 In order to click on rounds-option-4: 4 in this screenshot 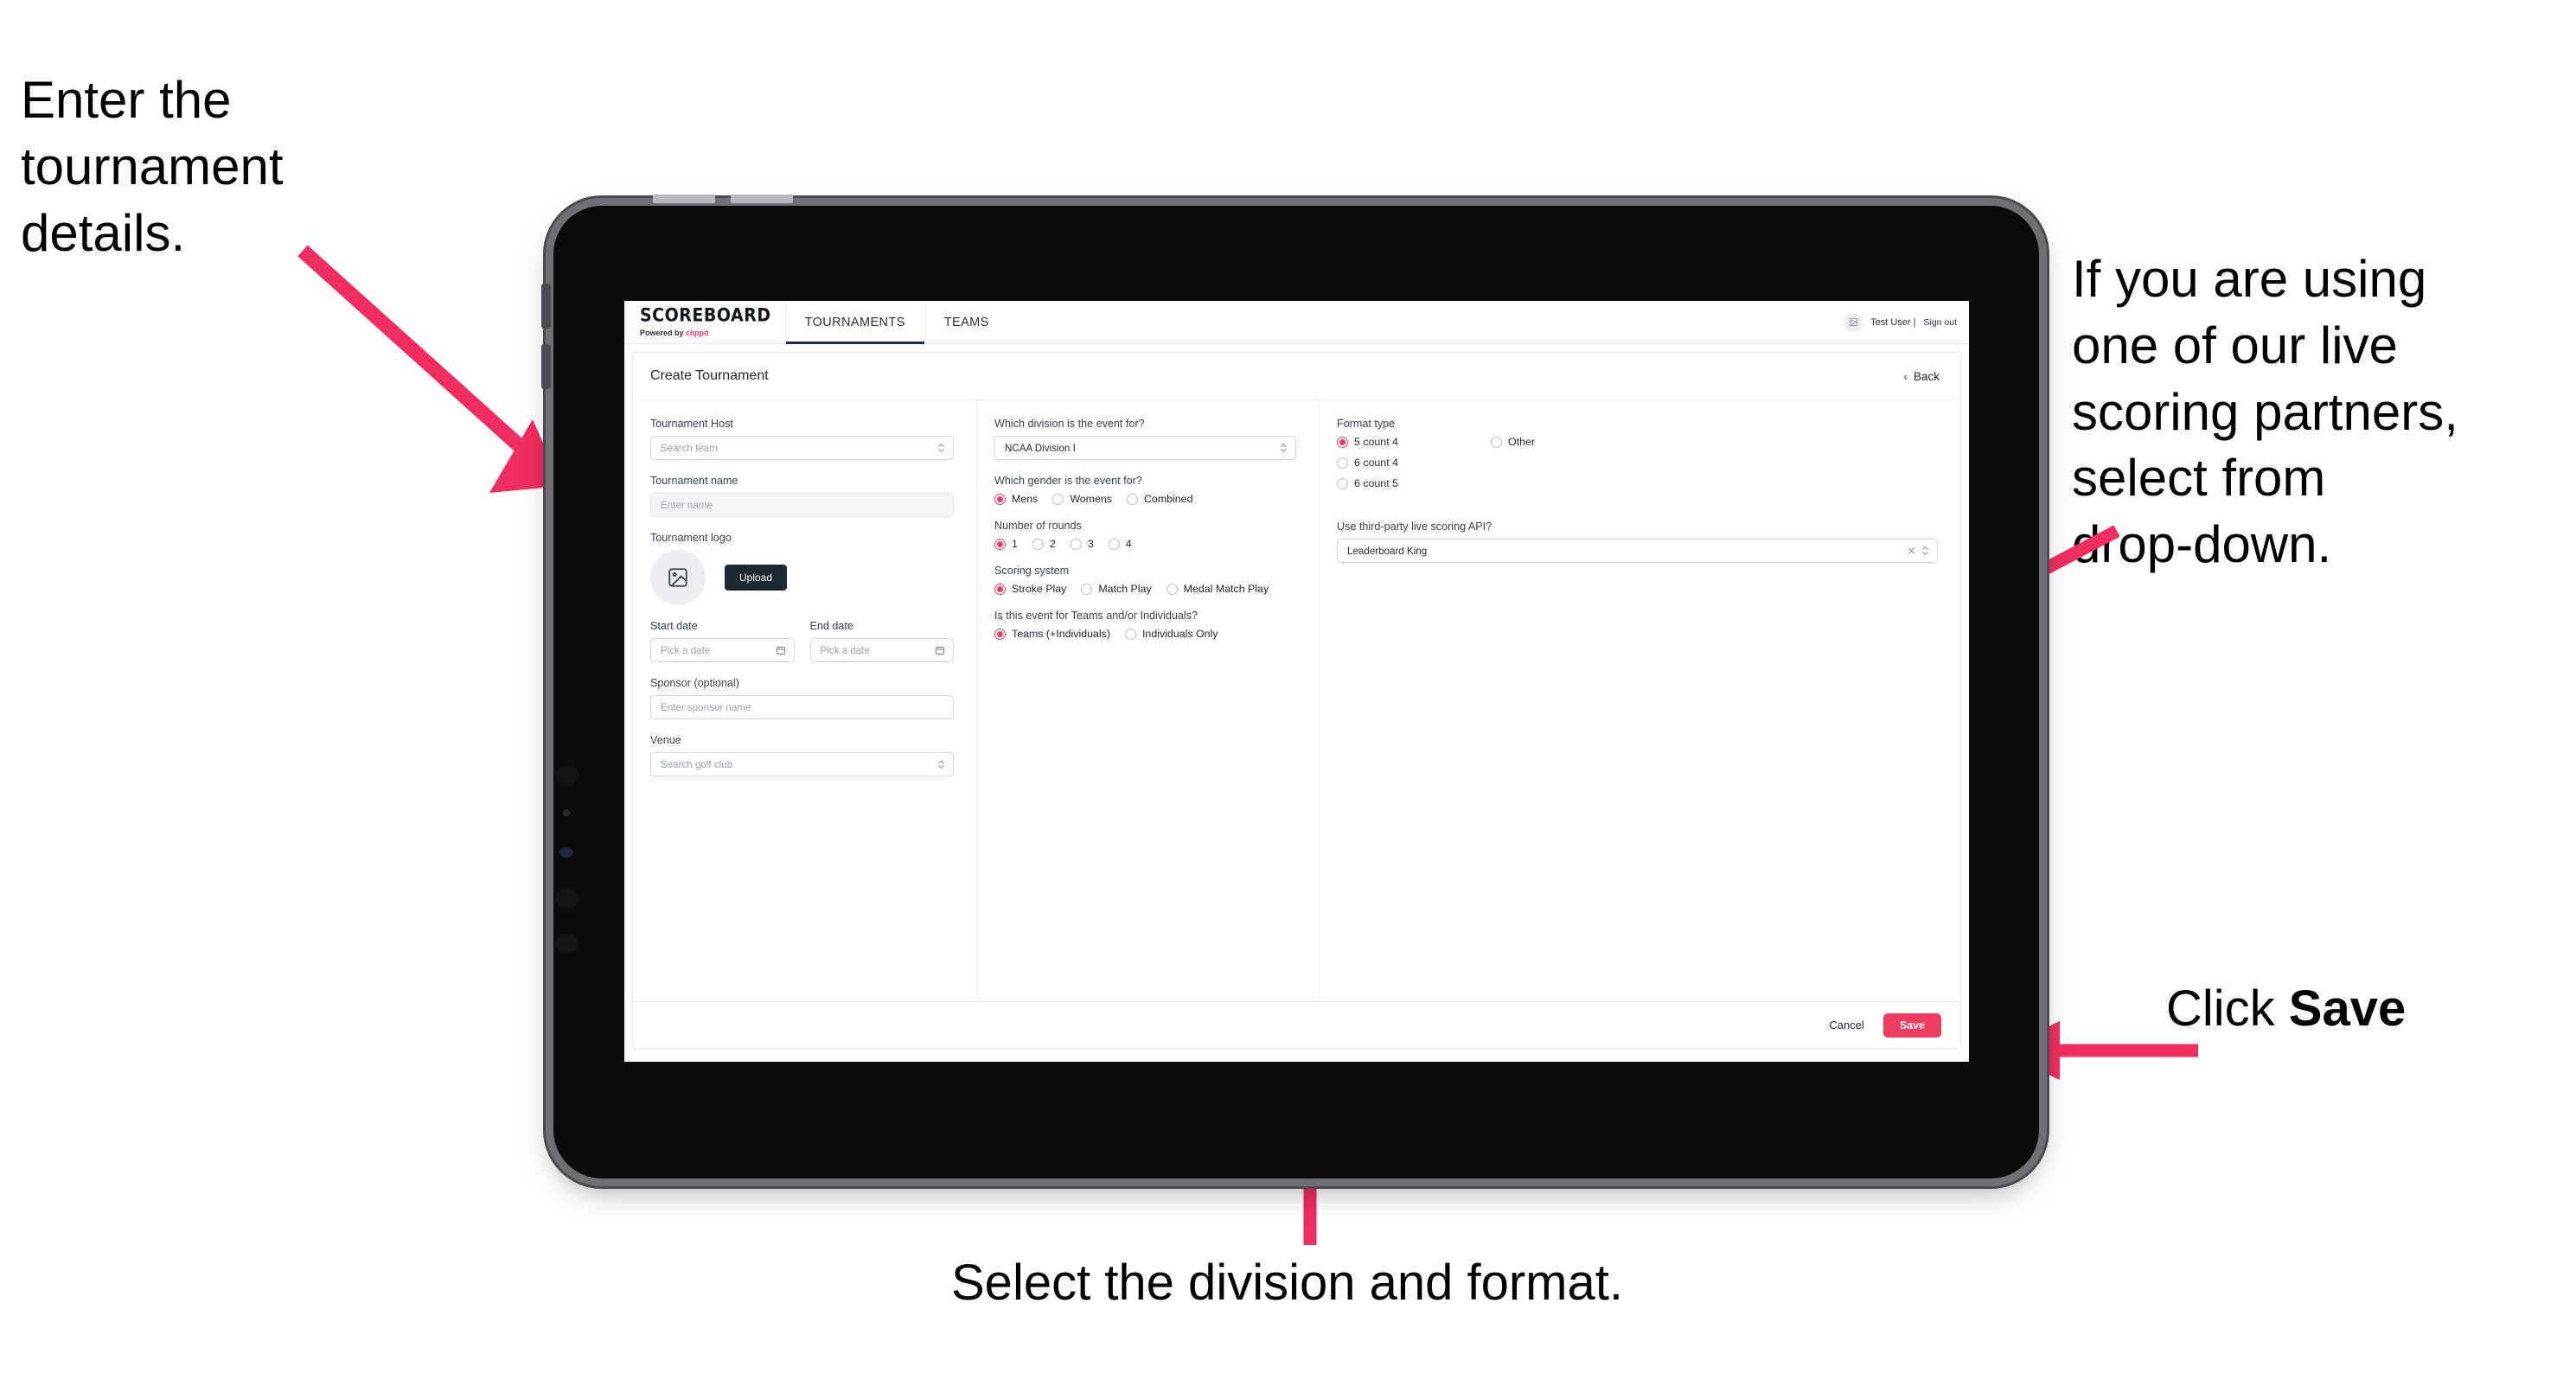, I will do `click(1120, 544)`.